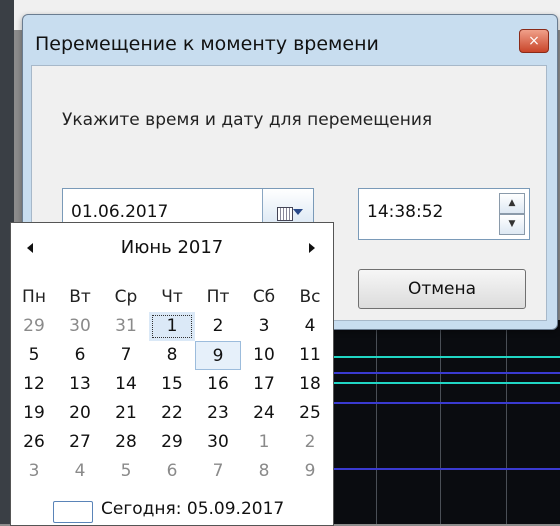 This screenshot has width=560, height=526. I want to click on spin-down-button: ▼, so click(512, 224).